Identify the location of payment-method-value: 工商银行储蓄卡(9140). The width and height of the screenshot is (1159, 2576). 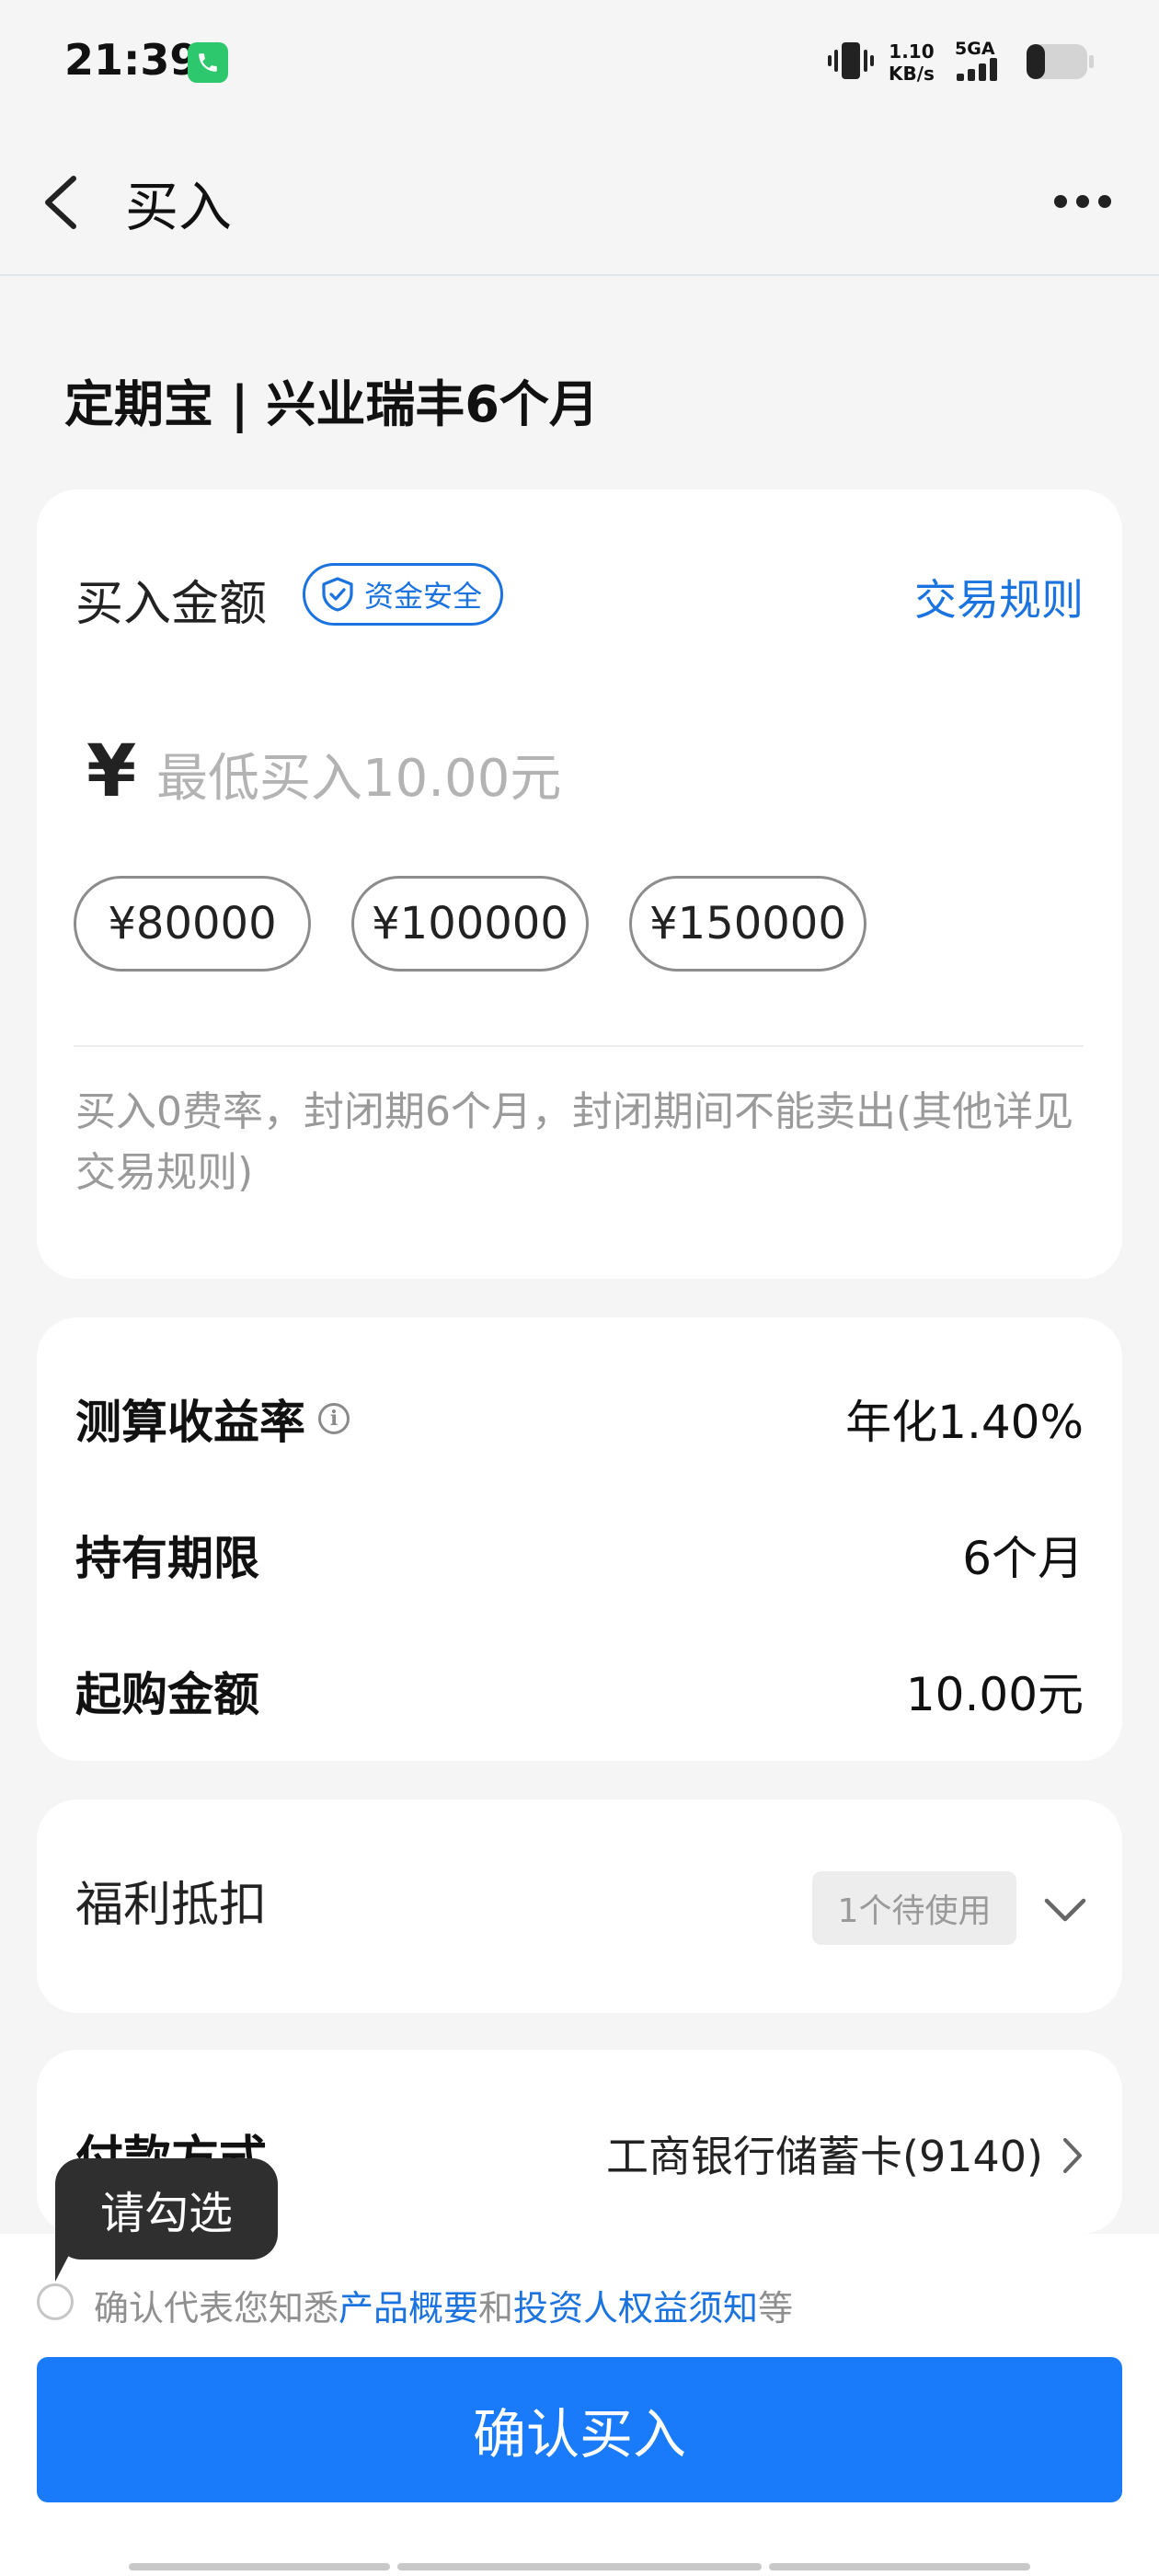
(824, 2156).